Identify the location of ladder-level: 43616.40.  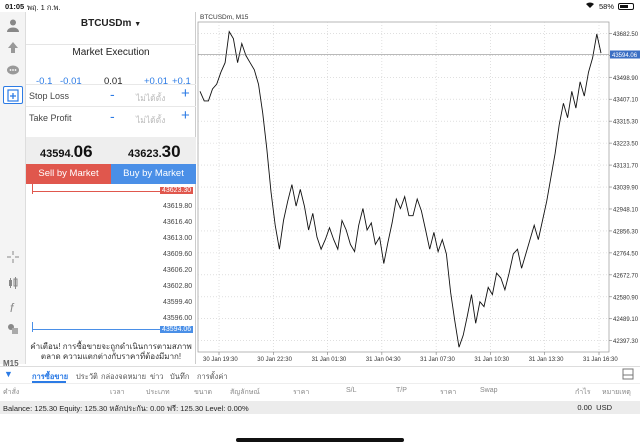
(178, 222).